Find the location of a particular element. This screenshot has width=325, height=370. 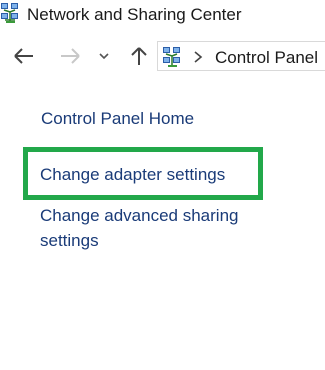

arrow-right-icon is located at coordinates (70, 56).